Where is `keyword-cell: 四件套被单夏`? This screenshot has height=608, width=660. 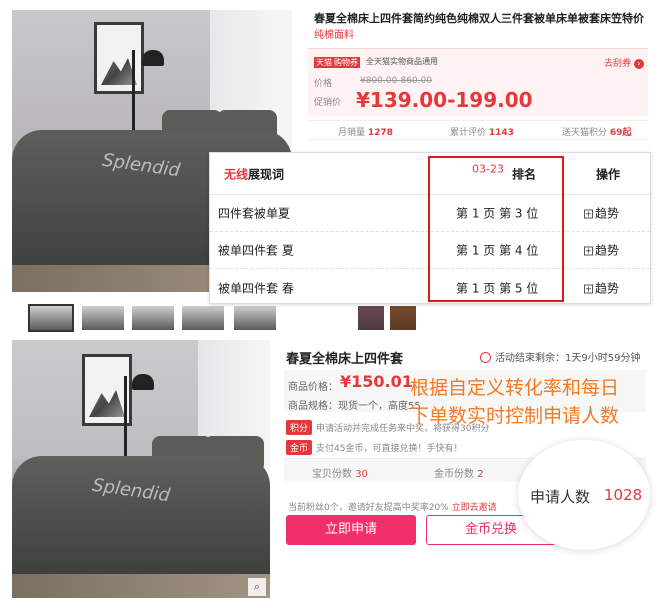 keyword-cell: 四件套被单夏 is located at coordinates (254, 213).